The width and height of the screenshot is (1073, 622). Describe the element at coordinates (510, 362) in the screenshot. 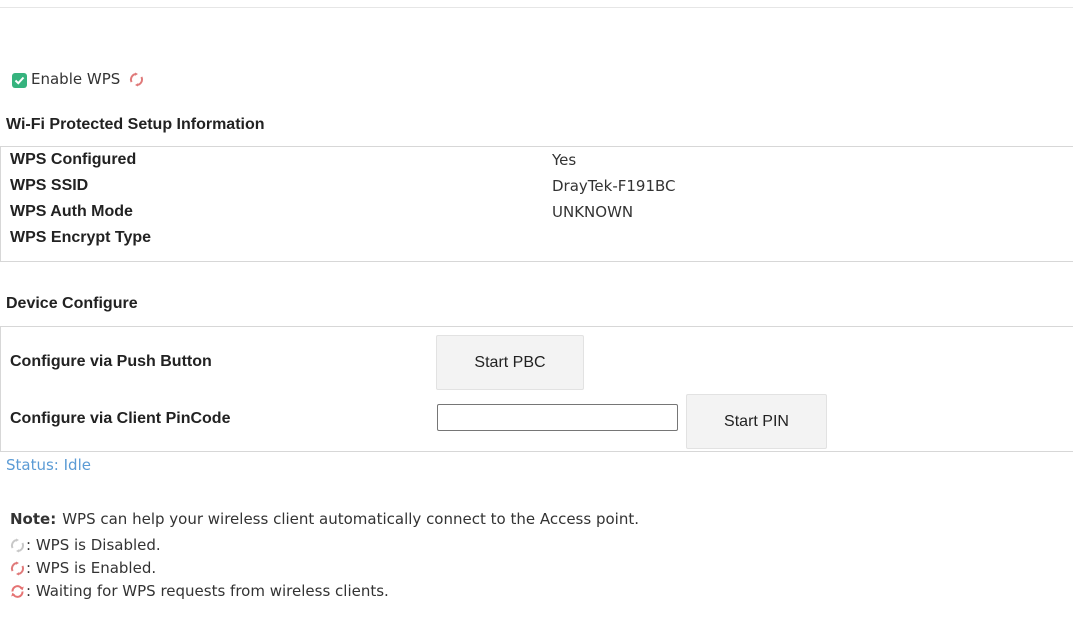

I see `start-pbc-button: Start PBC` at that location.